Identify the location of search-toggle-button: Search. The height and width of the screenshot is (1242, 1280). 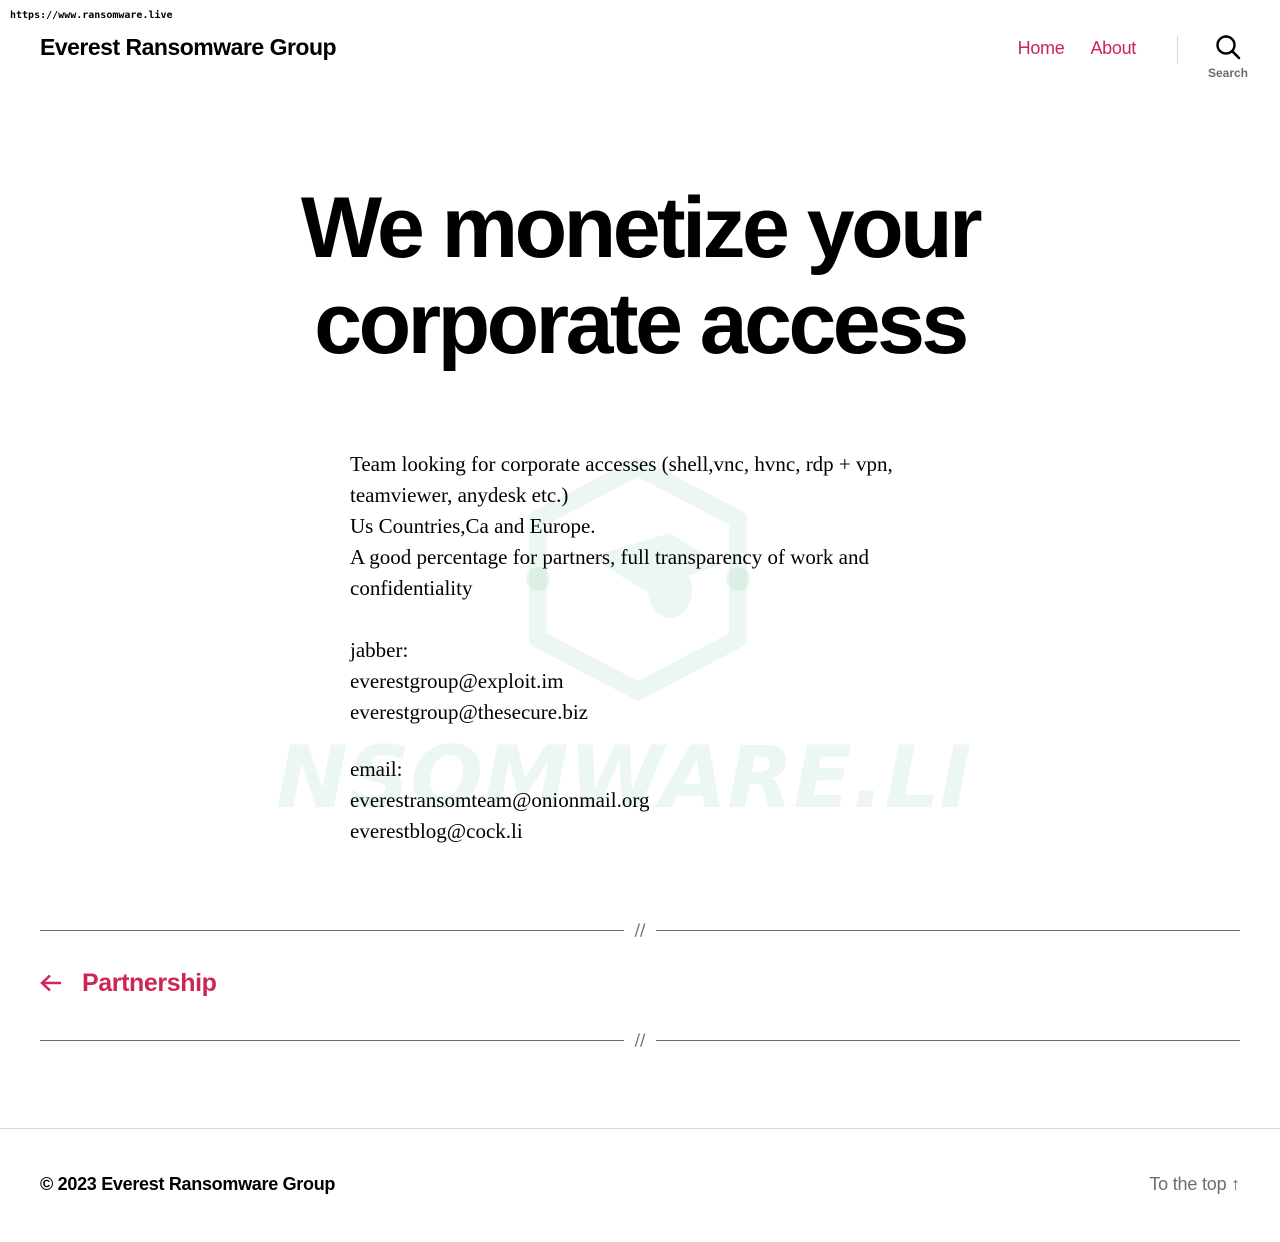
(1228, 62).